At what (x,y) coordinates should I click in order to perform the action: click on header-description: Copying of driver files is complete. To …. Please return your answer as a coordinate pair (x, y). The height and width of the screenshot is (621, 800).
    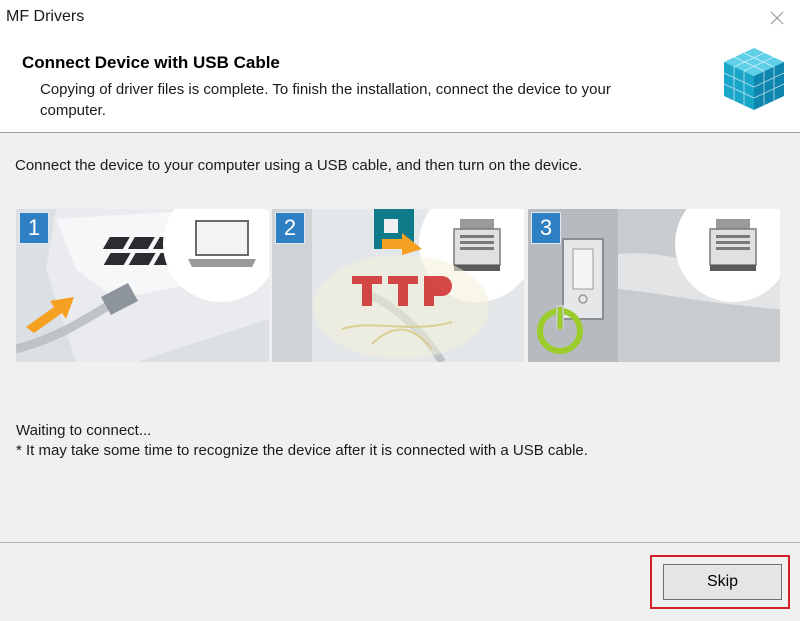
    Looking at the image, I should click on (325, 100).